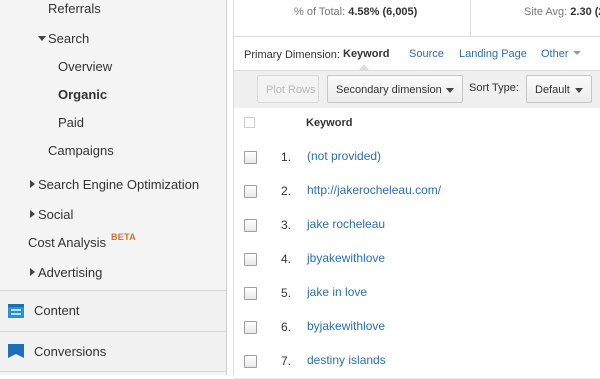 Image resolution: width=600 pixels, height=379 pixels. I want to click on sidebar-item-campaigns: Campaigns, so click(113, 151).